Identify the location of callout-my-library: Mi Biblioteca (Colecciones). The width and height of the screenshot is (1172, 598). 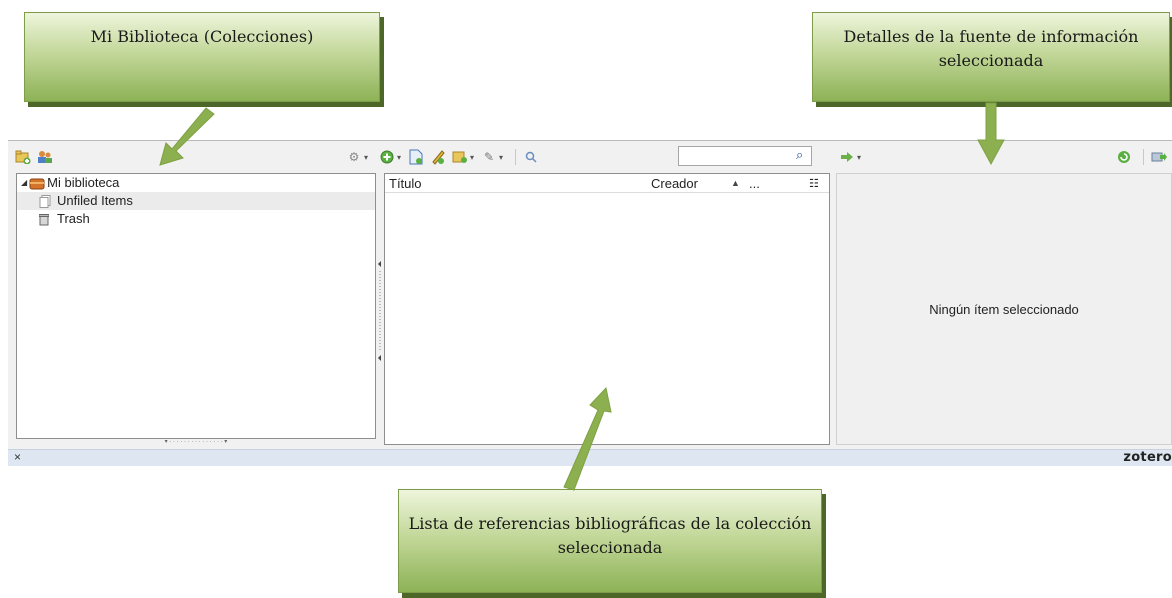
(202, 57).